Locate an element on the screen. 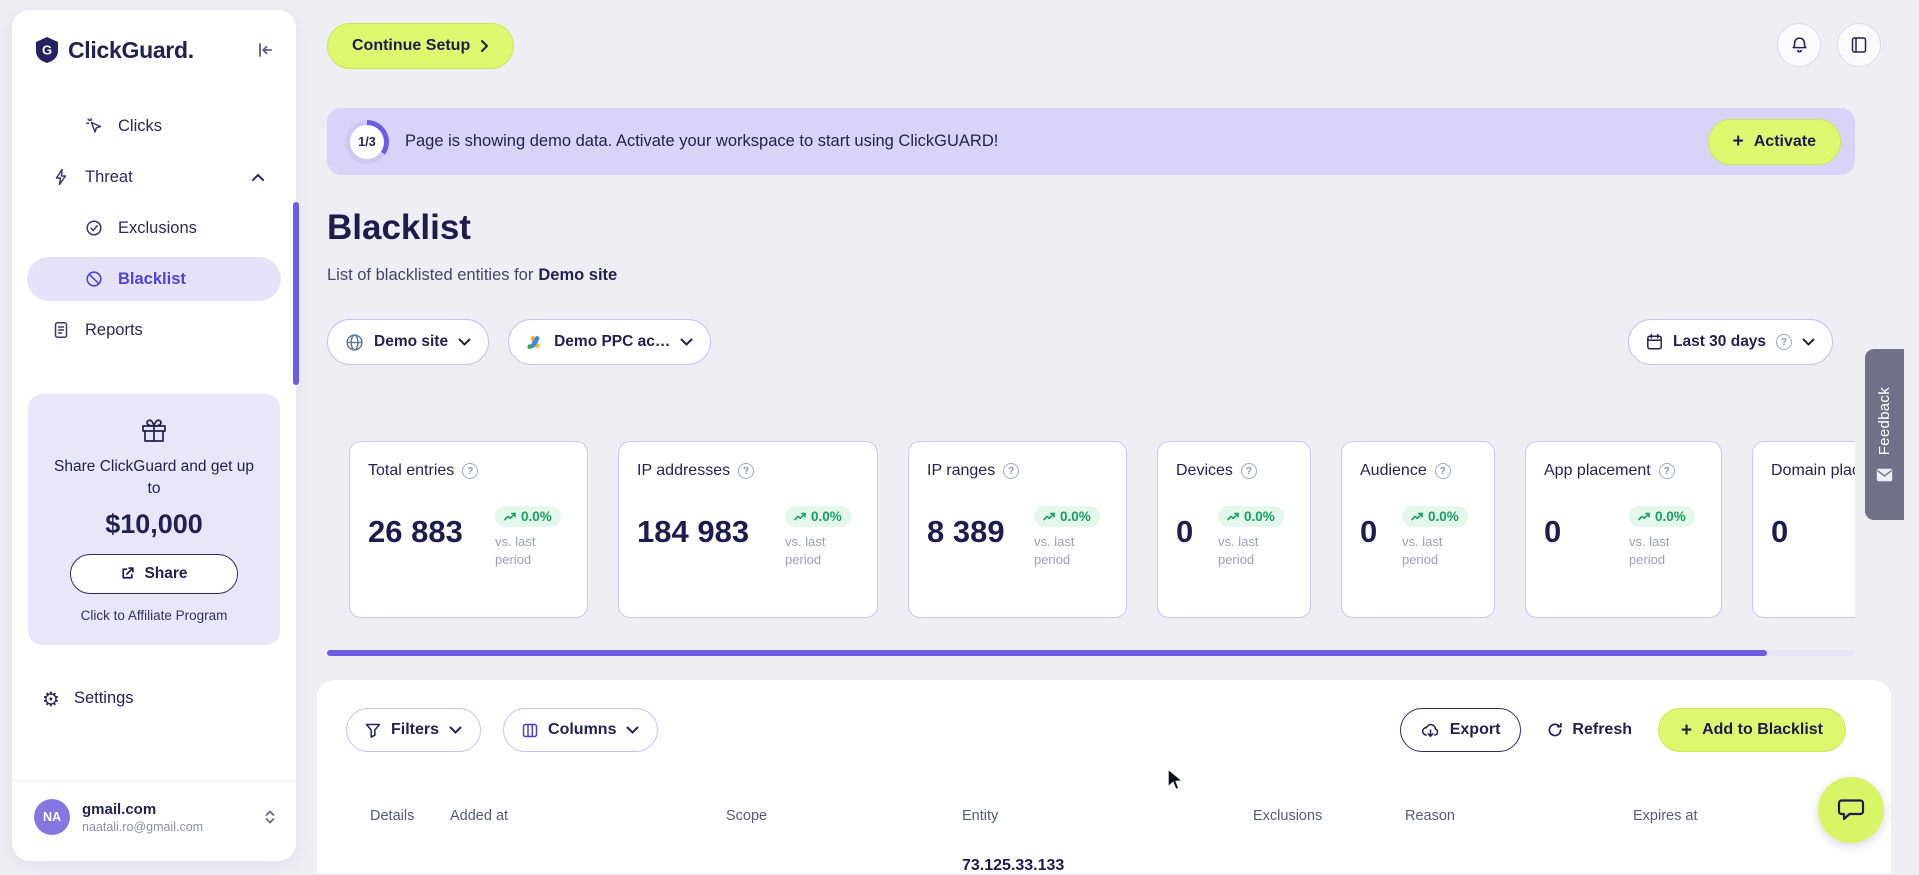 The width and height of the screenshot is (1919, 875). refresh-icon is located at coordinates (1555, 730).